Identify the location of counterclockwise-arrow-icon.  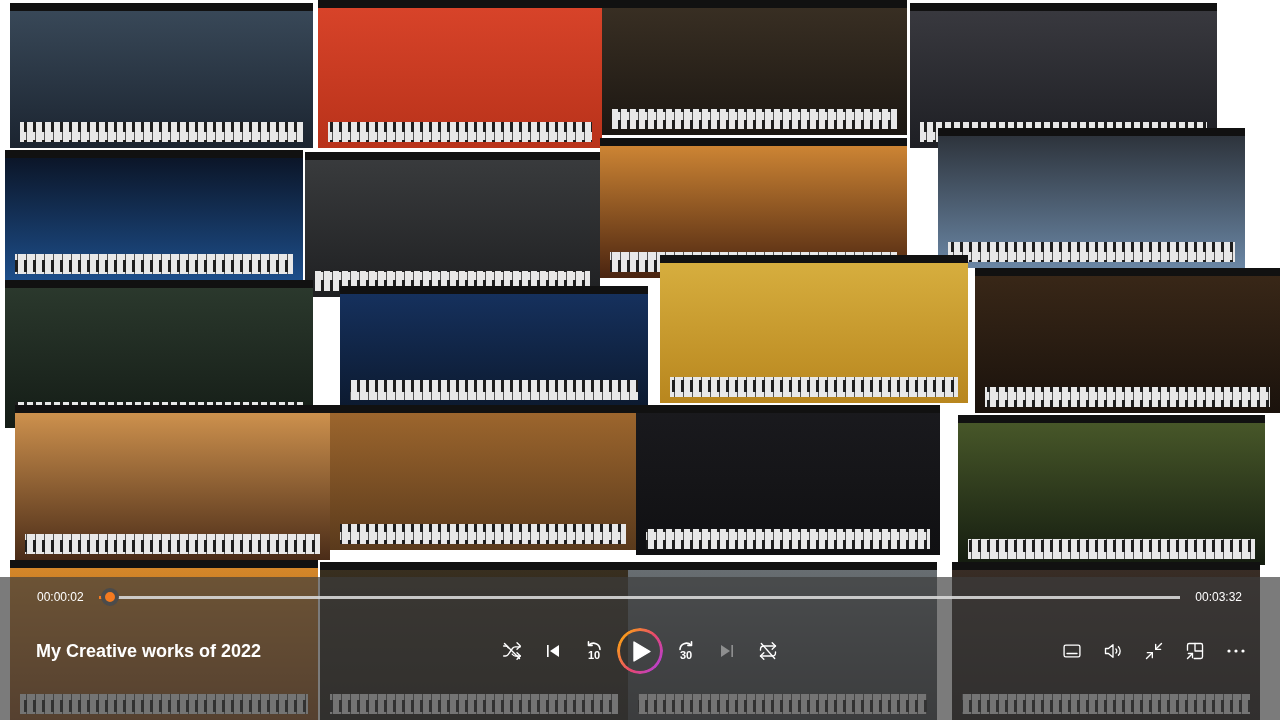
(594, 645).